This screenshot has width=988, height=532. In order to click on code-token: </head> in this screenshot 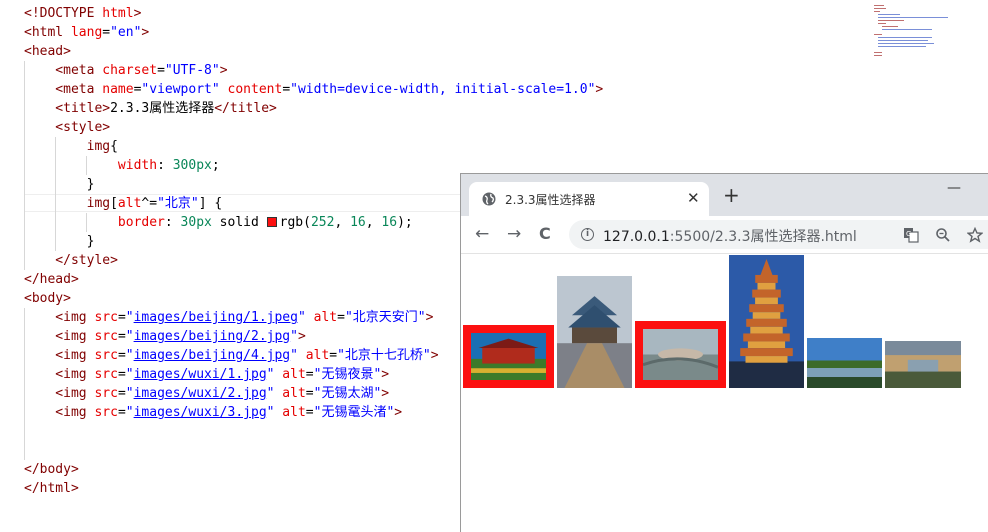, I will do `click(51, 279)`.